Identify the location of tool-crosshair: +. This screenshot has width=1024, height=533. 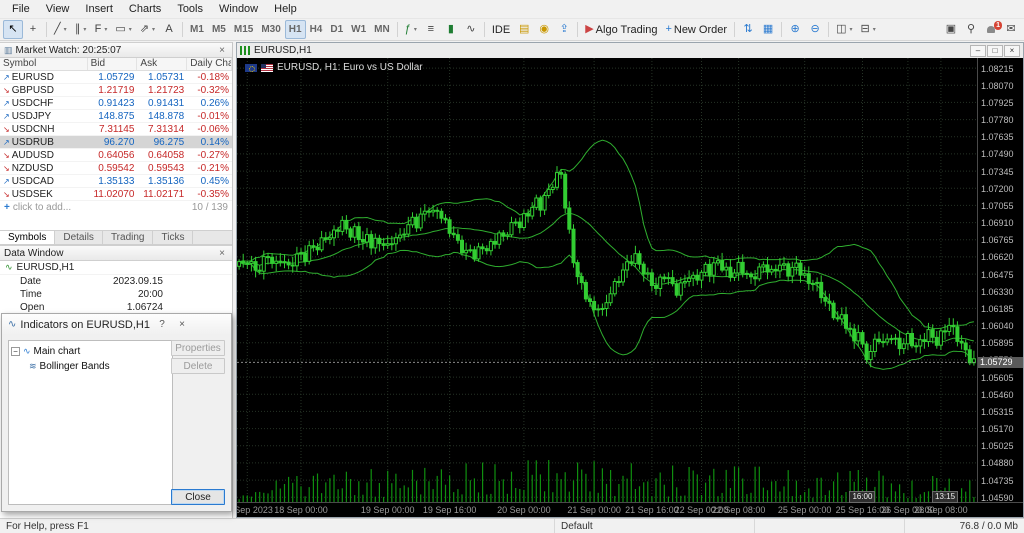
(33, 29).